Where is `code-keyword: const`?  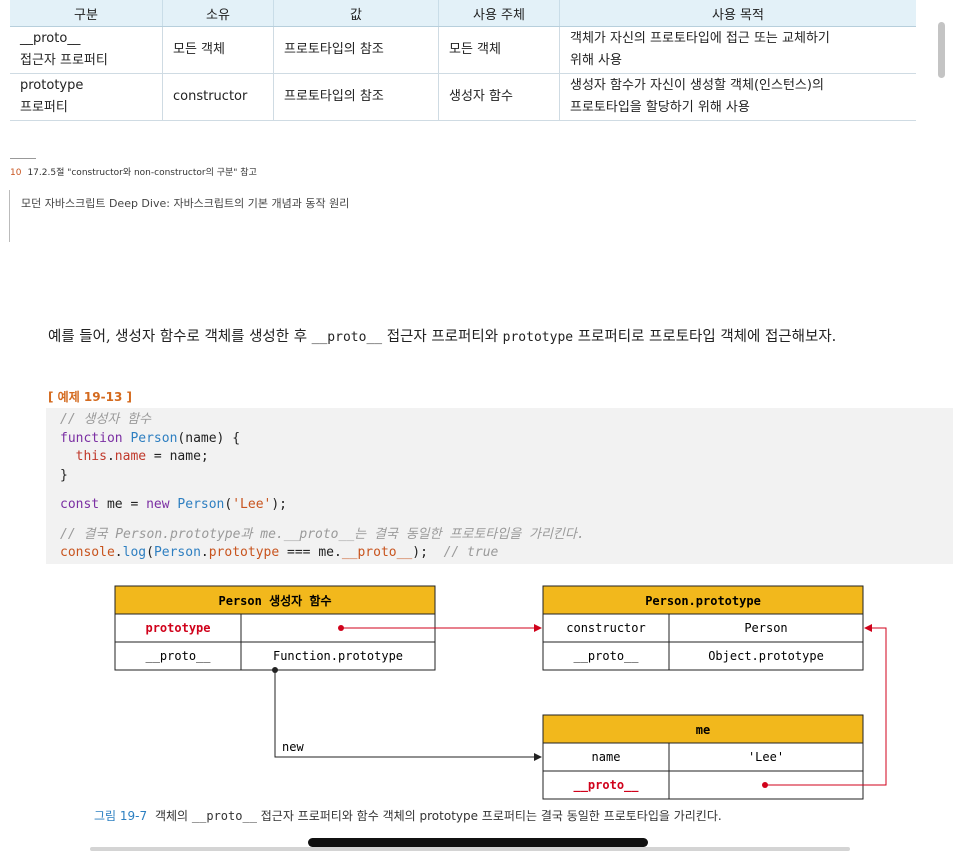
code-keyword: const is located at coordinates (80, 504).